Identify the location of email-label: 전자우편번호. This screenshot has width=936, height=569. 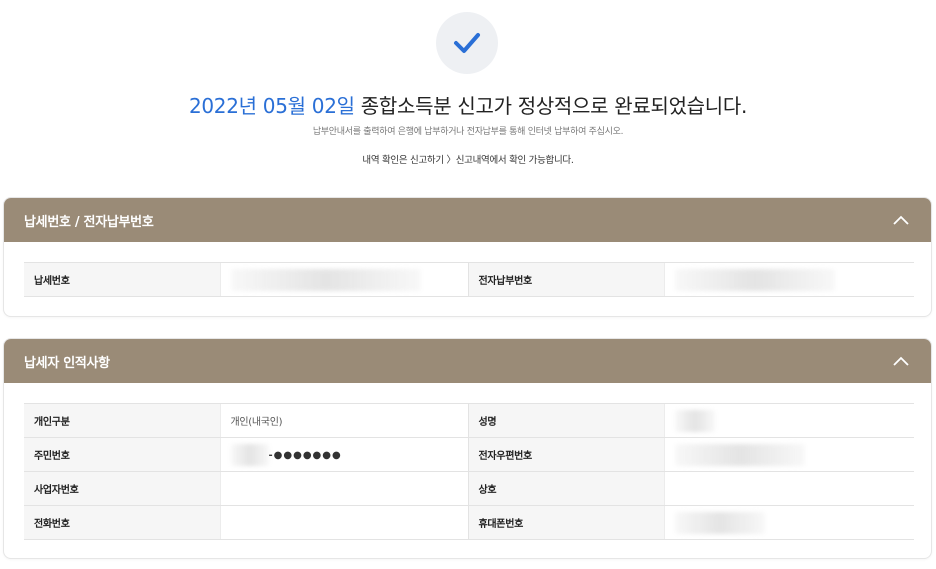
(565, 454).